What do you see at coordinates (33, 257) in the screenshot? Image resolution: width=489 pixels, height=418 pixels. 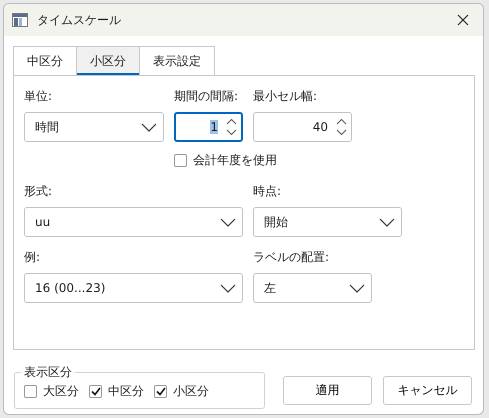 I see `field-label: 例:` at bounding box center [33, 257].